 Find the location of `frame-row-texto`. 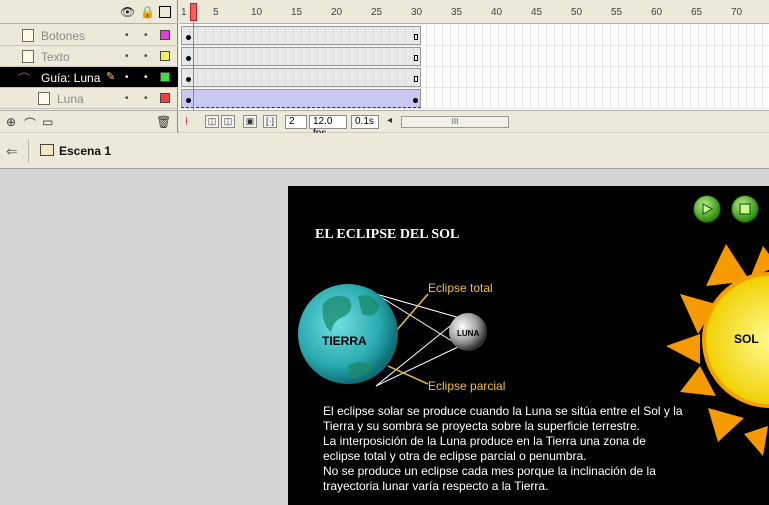

frame-row-texto is located at coordinates (474, 56).